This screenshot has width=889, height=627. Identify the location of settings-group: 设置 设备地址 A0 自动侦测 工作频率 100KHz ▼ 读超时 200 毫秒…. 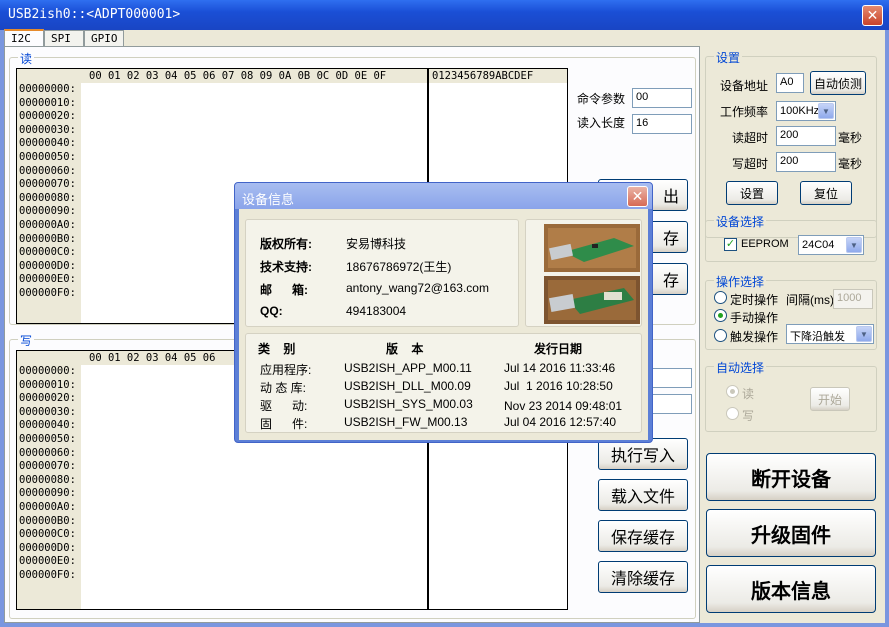
(791, 143).